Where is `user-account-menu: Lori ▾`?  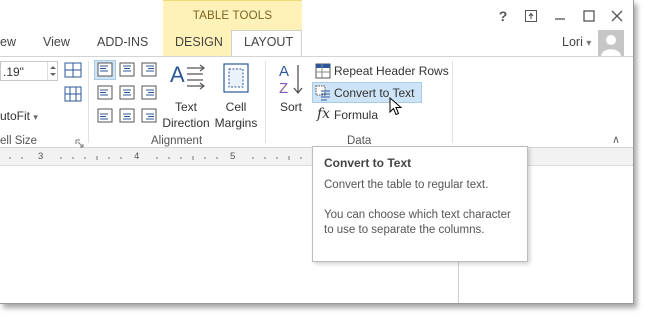 user-account-menu: Lori ▾ is located at coordinates (576, 42).